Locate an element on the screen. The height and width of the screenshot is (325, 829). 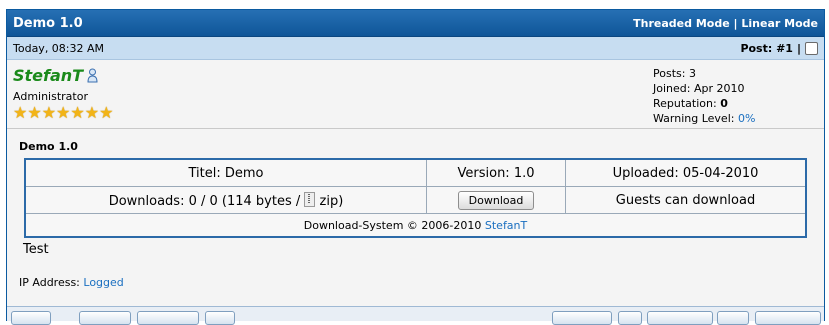
reputation-label: Reputation: is located at coordinates (685, 103).